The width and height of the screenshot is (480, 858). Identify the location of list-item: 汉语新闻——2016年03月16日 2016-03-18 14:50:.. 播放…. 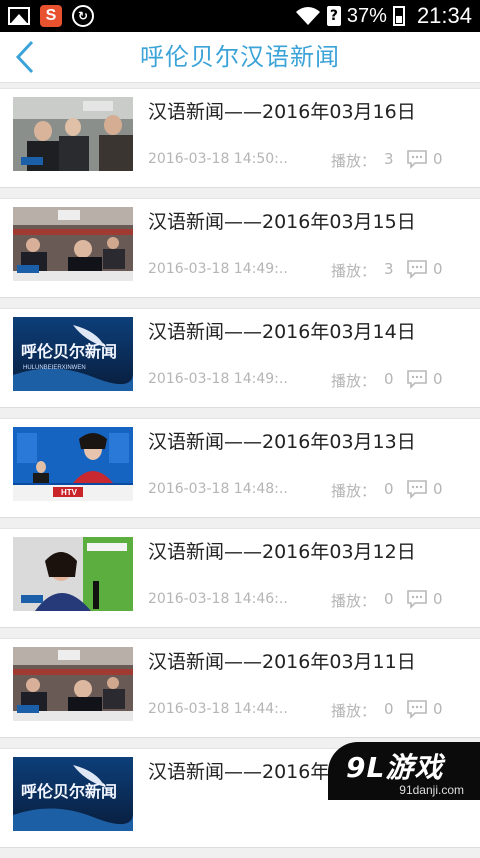
(240, 138).